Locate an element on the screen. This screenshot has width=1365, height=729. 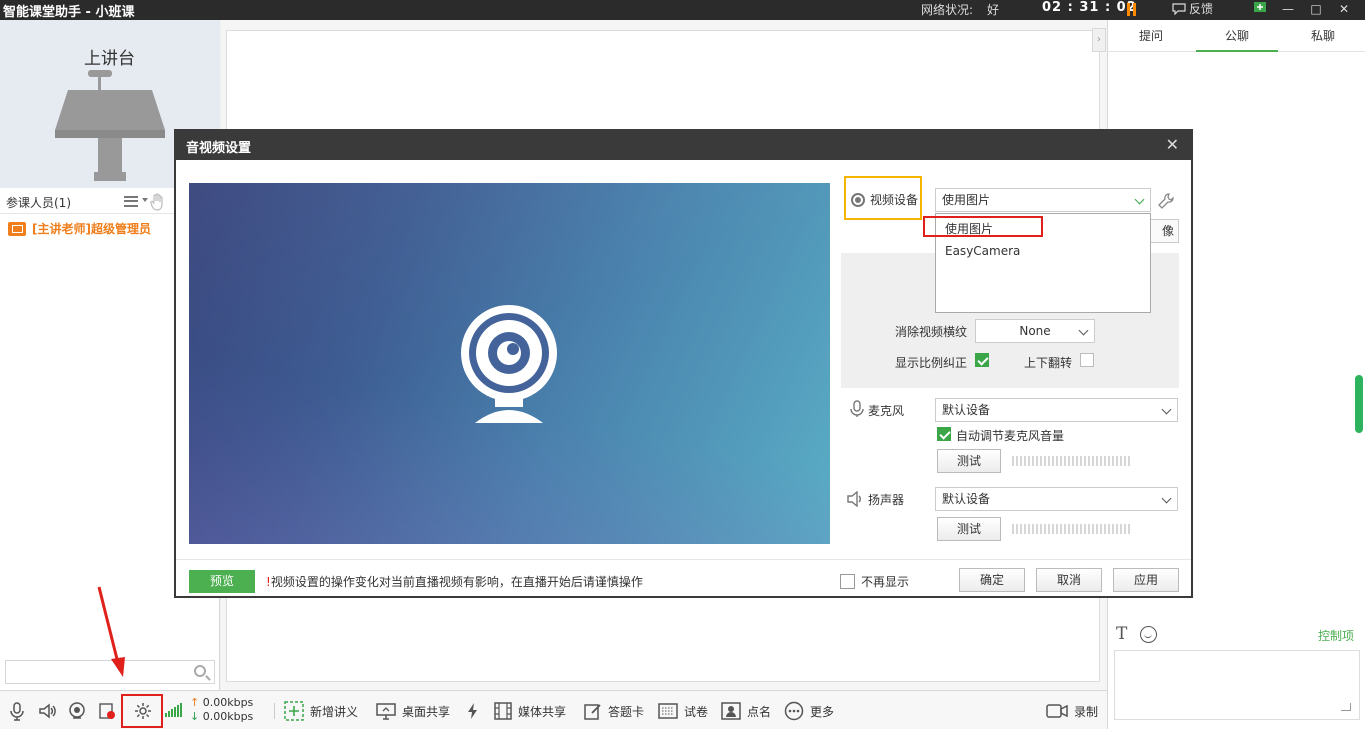
podium-icon is located at coordinates (110, 125).